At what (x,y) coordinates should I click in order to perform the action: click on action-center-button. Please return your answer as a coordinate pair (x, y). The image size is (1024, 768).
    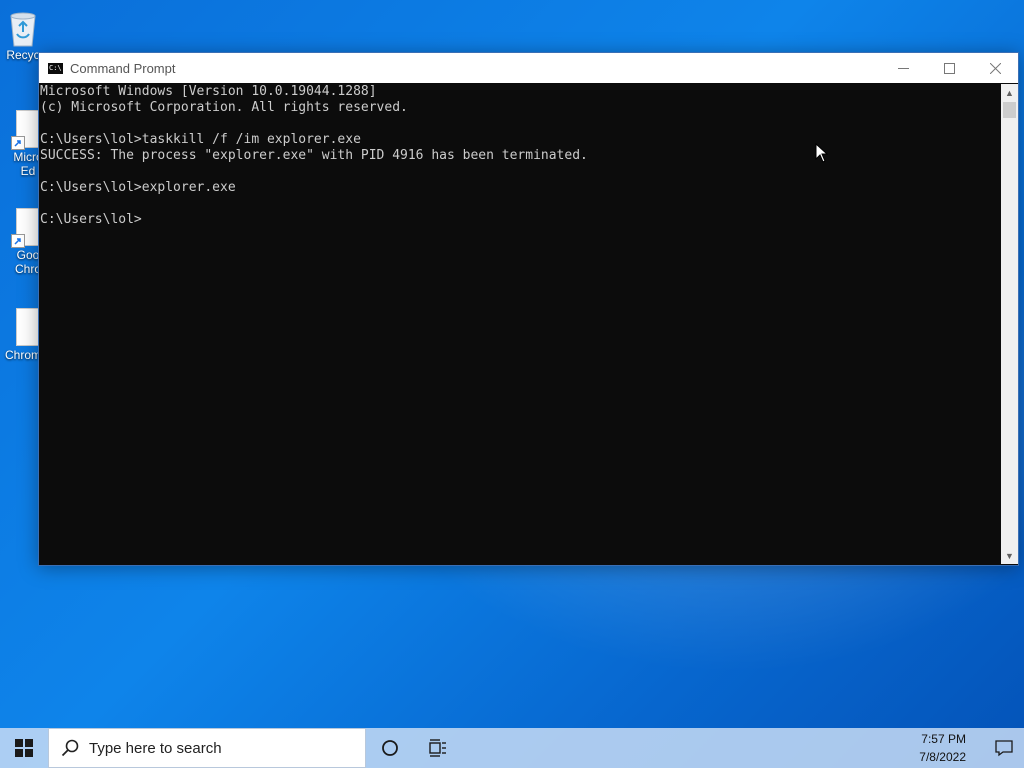
    Looking at the image, I should click on (1004, 748).